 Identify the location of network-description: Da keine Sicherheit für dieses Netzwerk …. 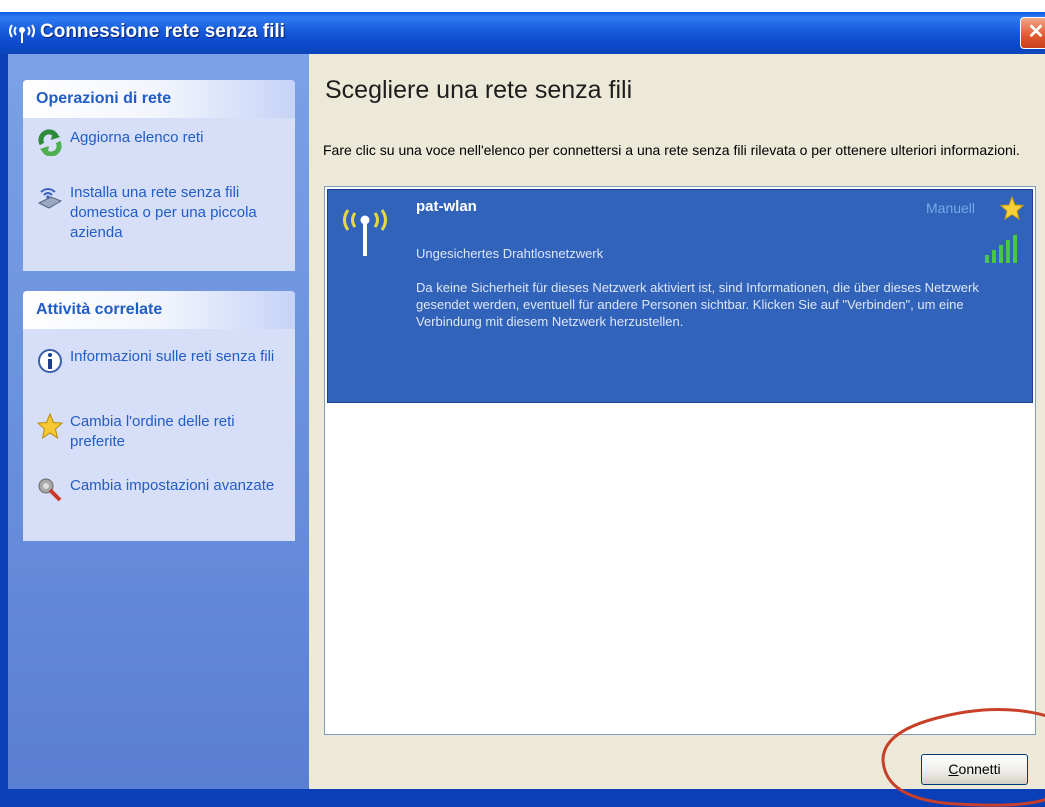
(697, 304).